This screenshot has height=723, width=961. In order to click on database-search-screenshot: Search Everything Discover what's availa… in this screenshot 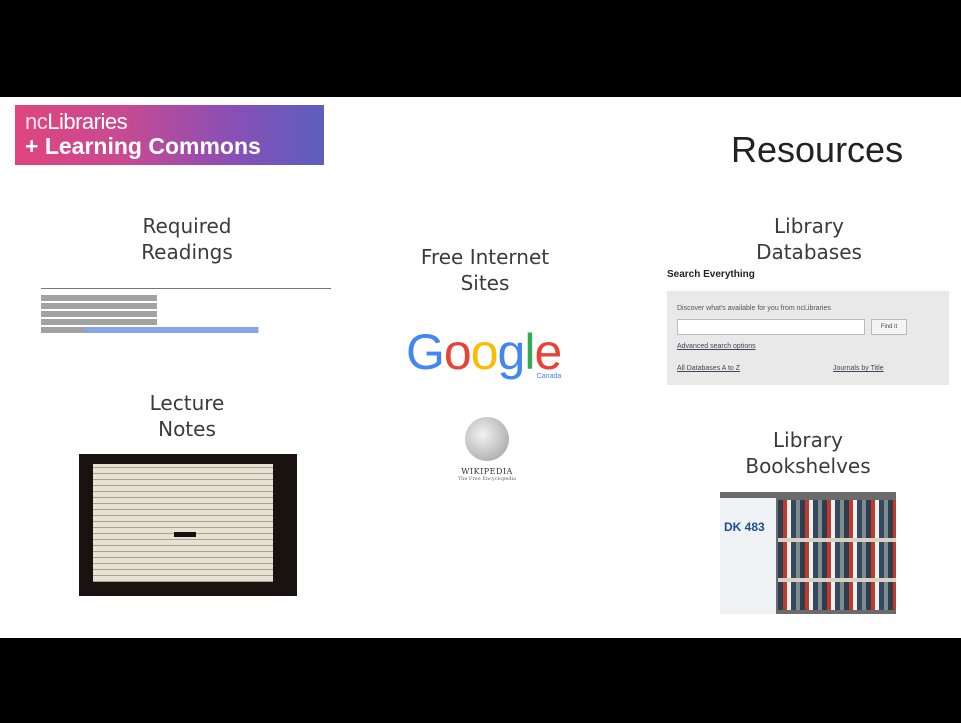, I will do `click(809, 329)`.